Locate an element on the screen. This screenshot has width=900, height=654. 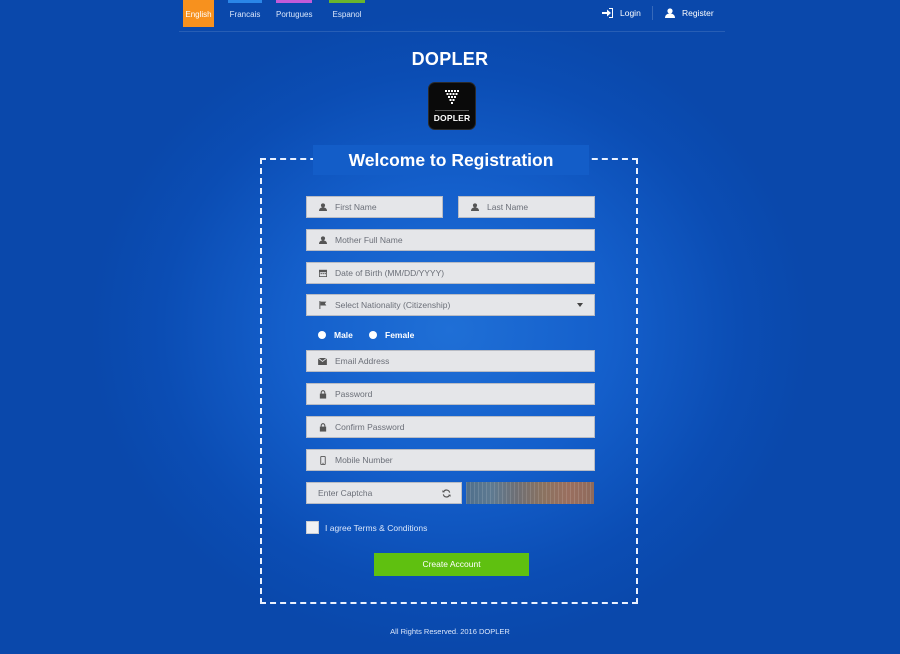
password-placeholder: Password is located at coordinates (354, 394).